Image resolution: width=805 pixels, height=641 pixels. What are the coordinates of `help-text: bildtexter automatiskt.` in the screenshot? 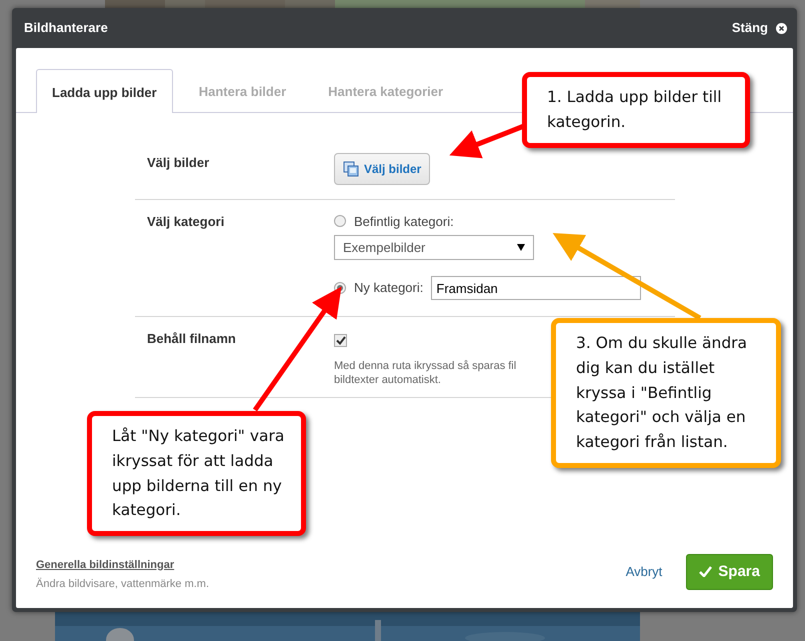 It's located at (387, 380).